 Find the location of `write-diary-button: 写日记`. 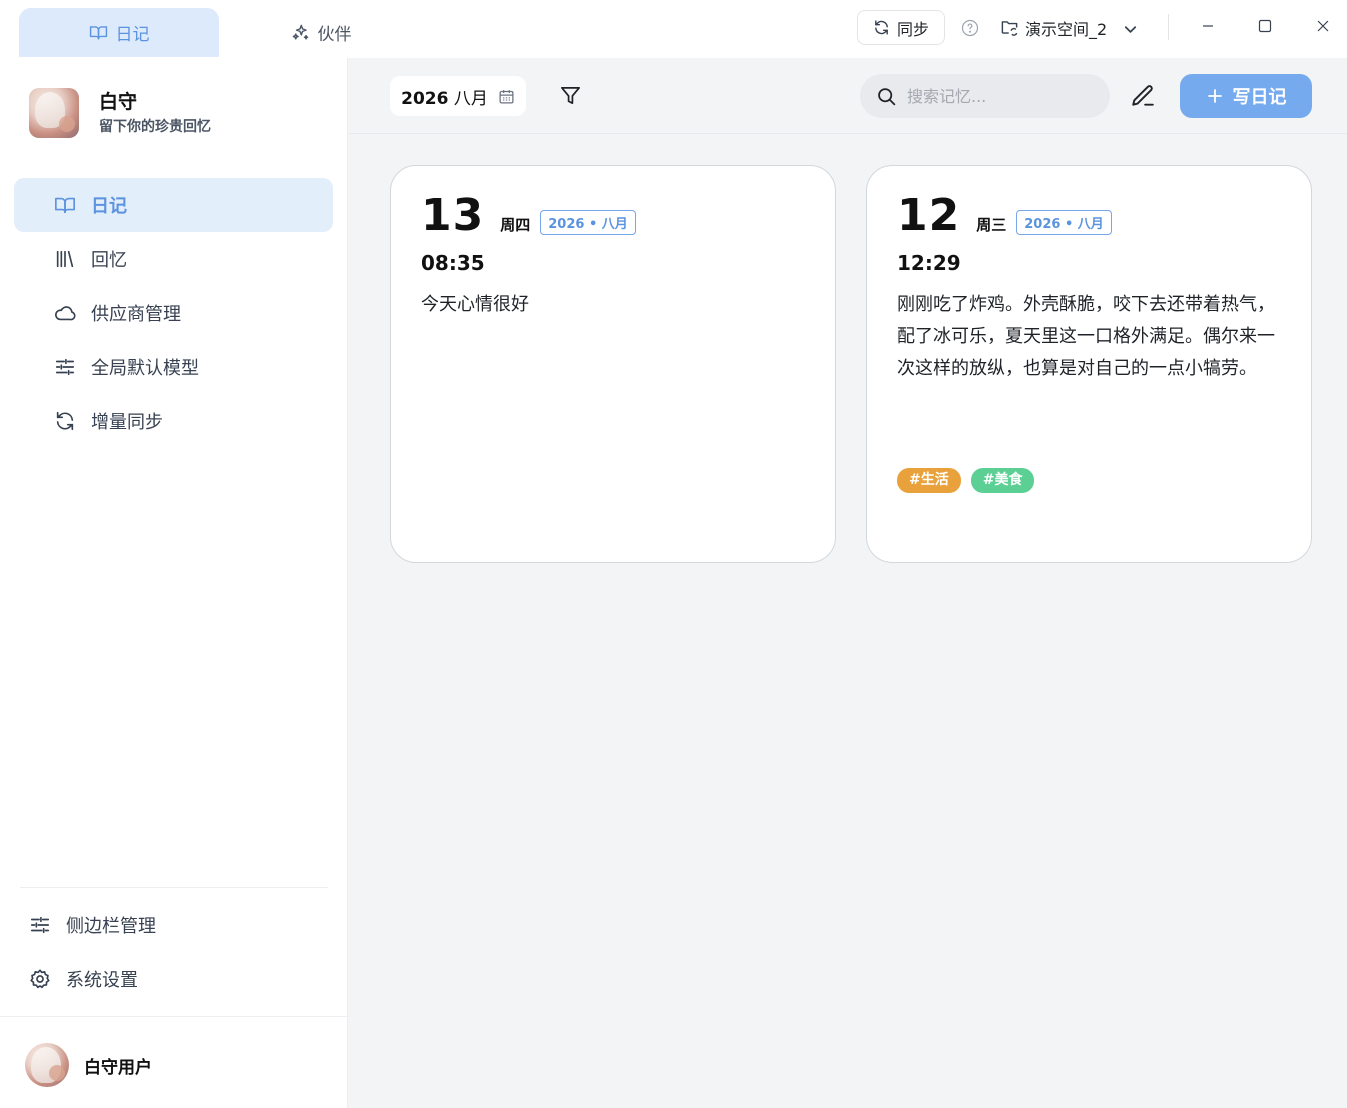

write-diary-button: 写日记 is located at coordinates (1246, 96).